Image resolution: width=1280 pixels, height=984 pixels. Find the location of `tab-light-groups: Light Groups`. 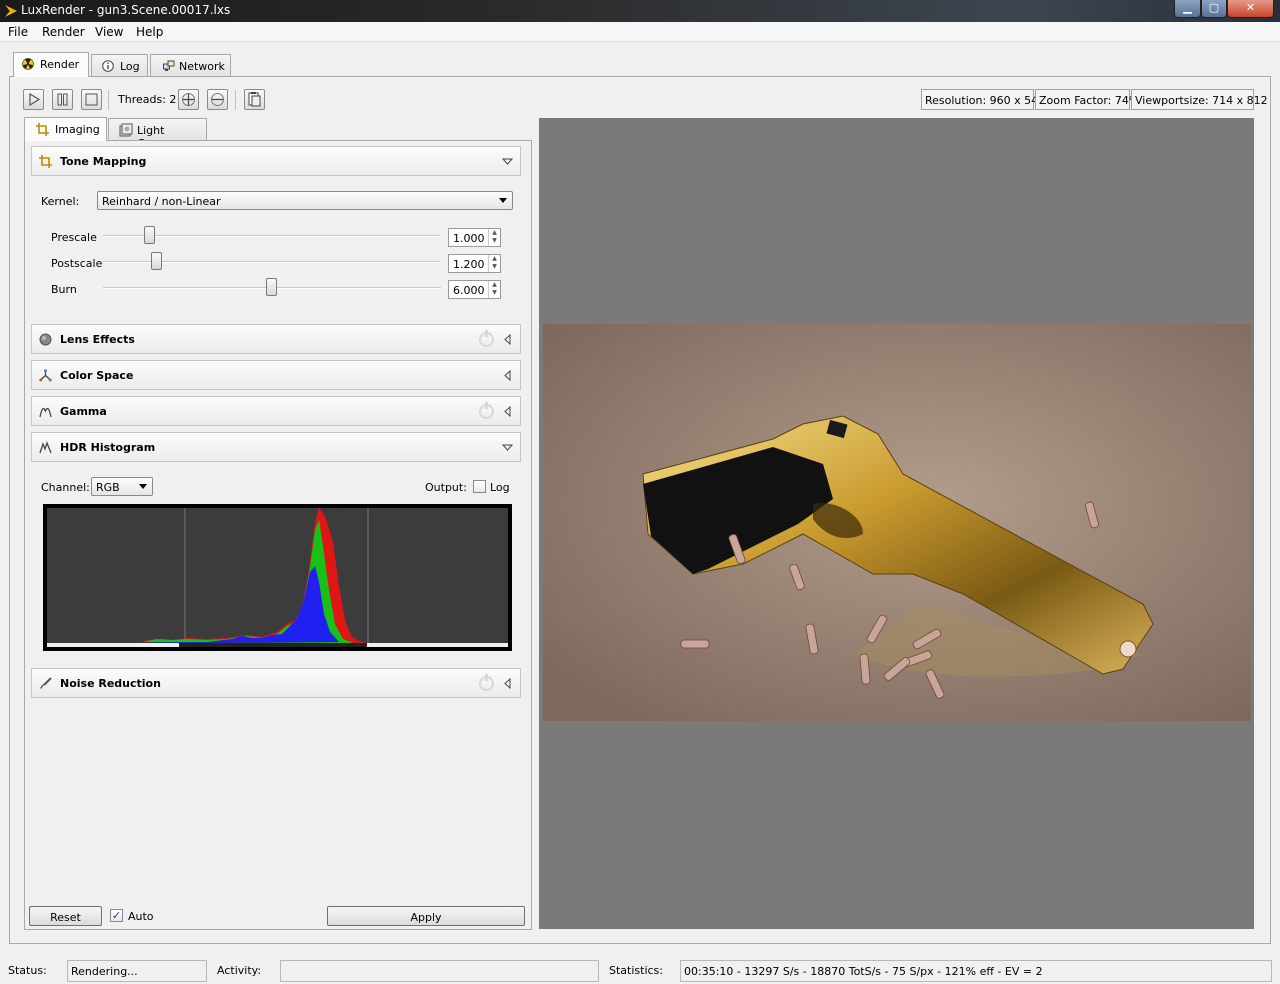

tab-light-groups: Light Groups is located at coordinates (157, 134).